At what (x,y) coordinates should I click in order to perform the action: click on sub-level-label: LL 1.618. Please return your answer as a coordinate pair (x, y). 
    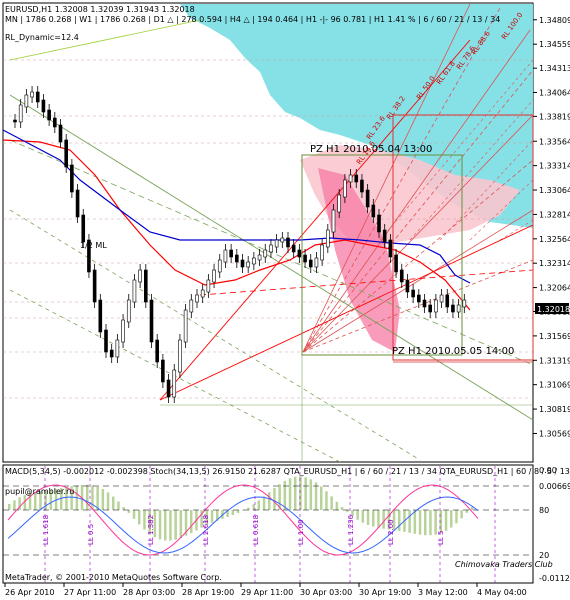
    Looking at the image, I should click on (46, 530).